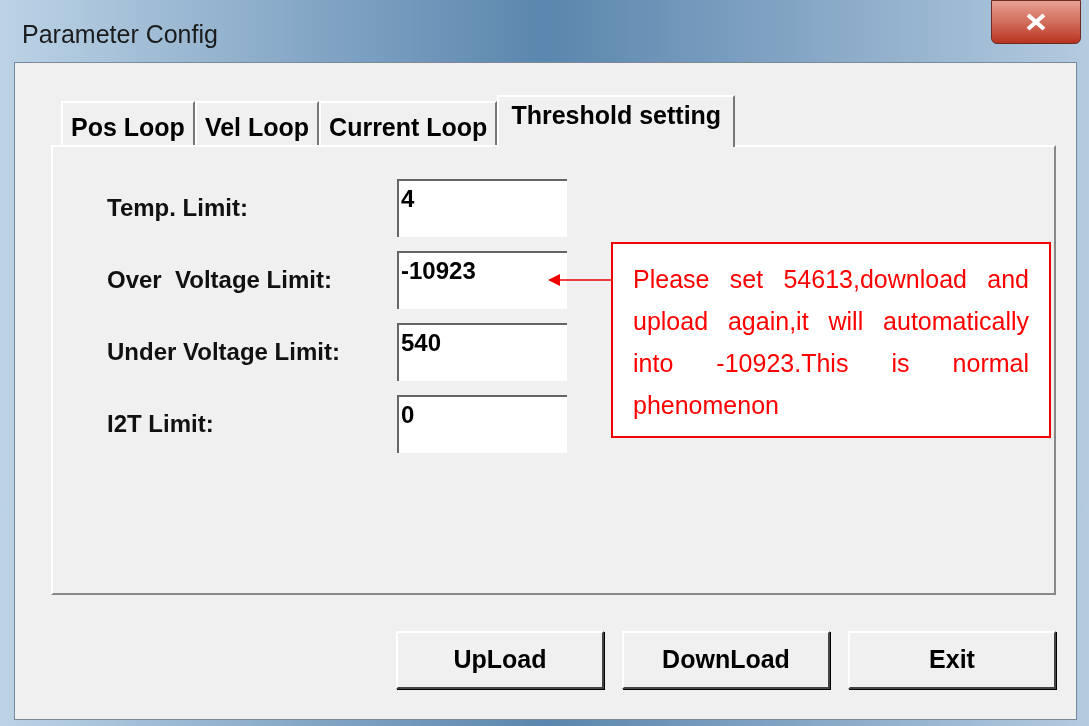 This screenshot has width=1089, height=726. Describe the element at coordinates (482, 352) in the screenshot. I see `input-field: 540` at that location.